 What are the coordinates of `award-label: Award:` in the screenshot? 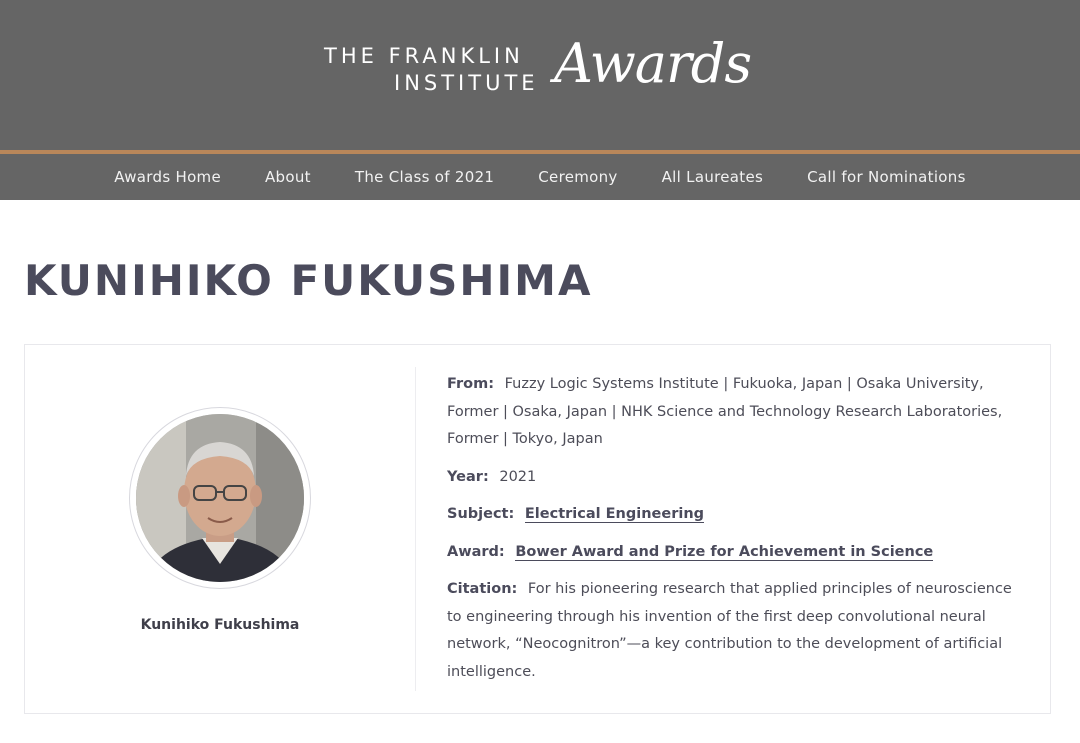 It's located at (476, 551).